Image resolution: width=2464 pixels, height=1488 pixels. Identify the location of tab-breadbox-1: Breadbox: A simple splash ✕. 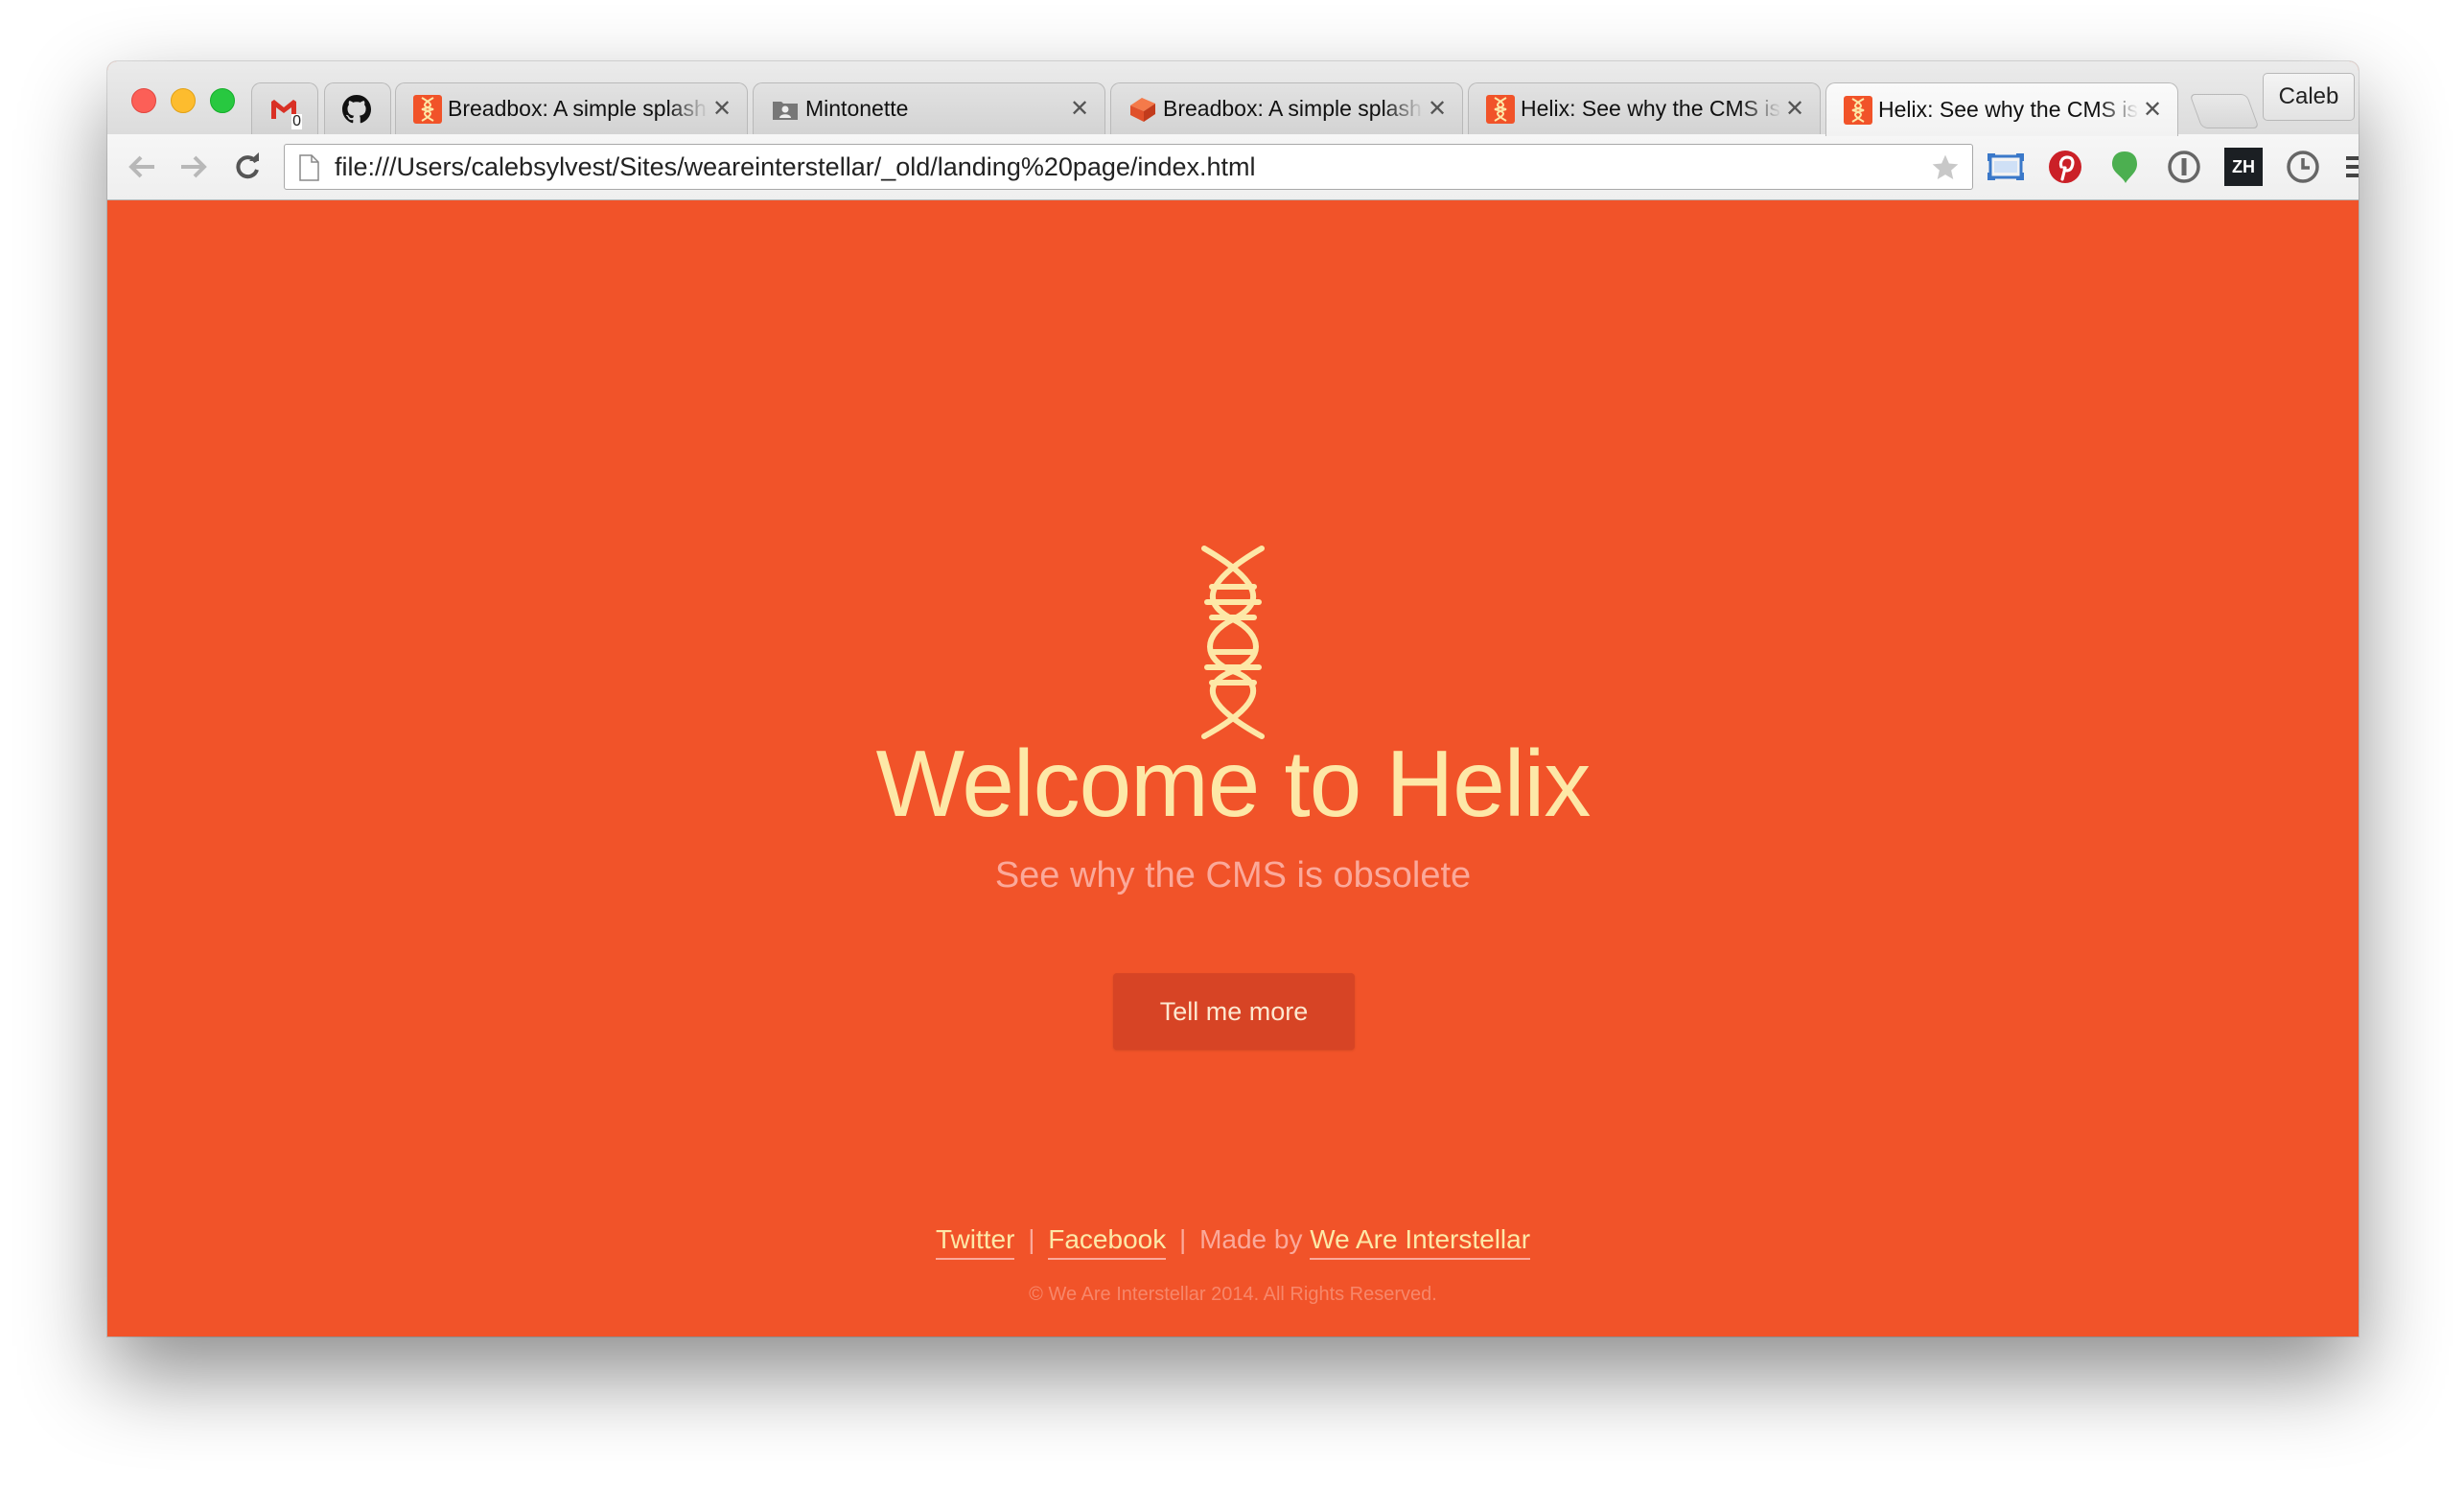
(572, 108).